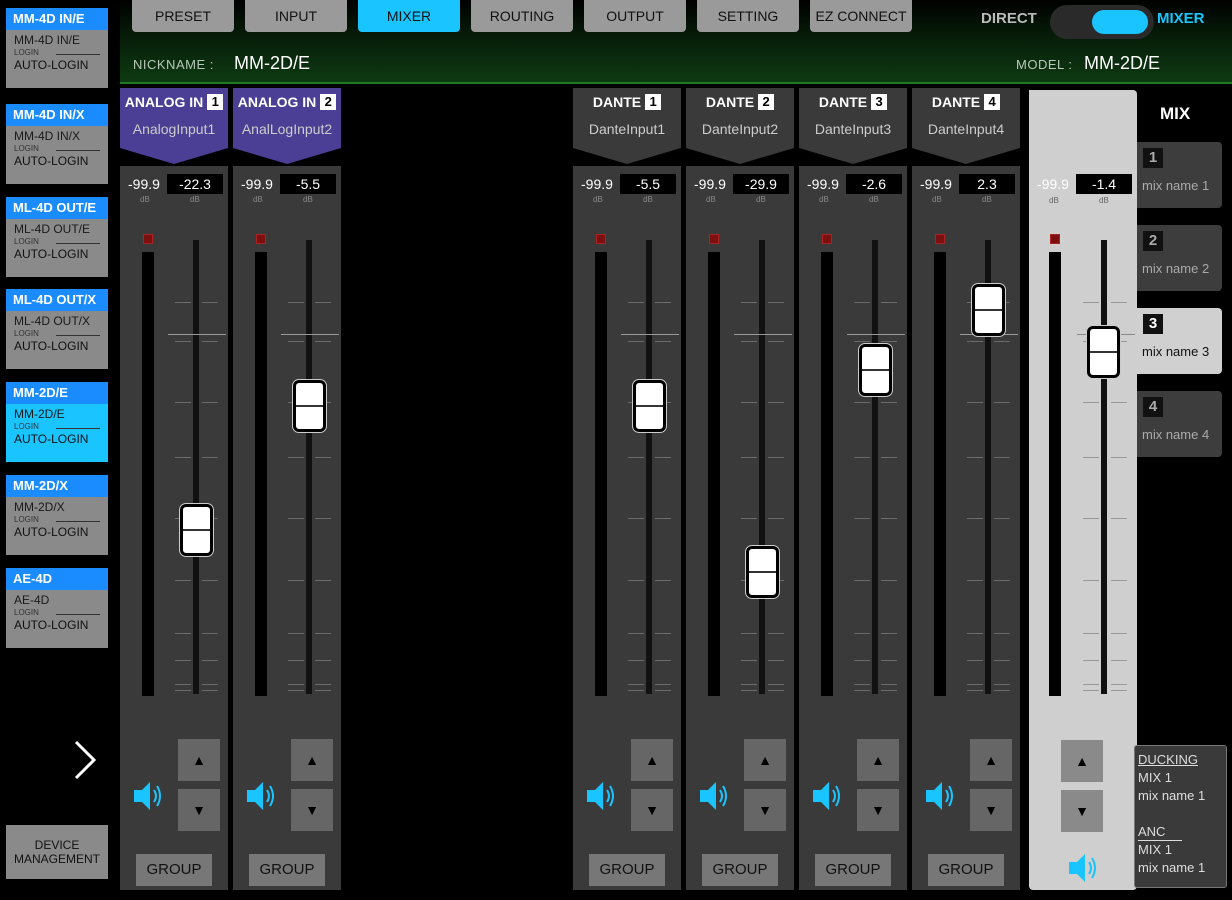  I want to click on tab-setting: SETTING, so click(748, 16).